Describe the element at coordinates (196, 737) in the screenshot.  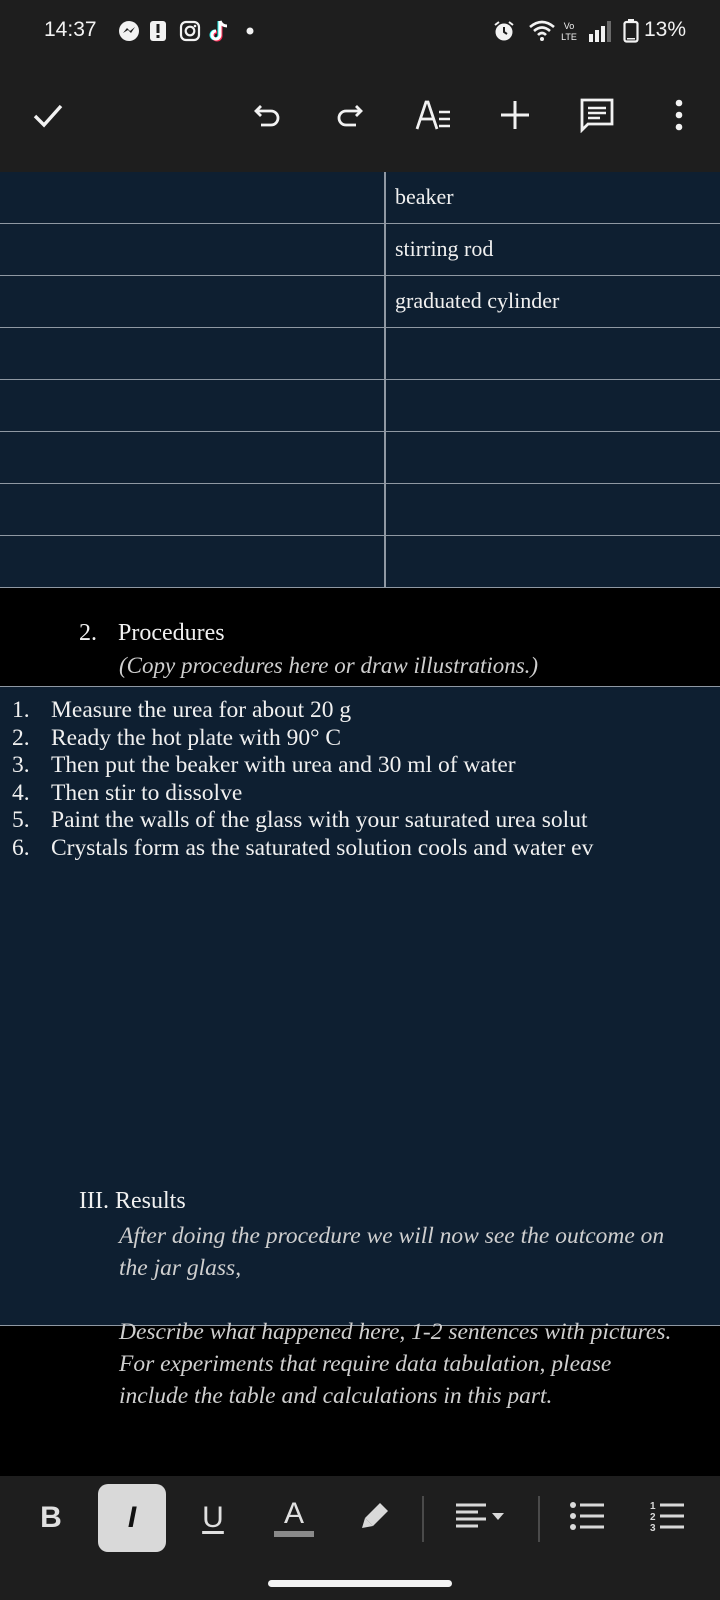
I see `step-text: Ready the hot plate with 90° C` at that location.